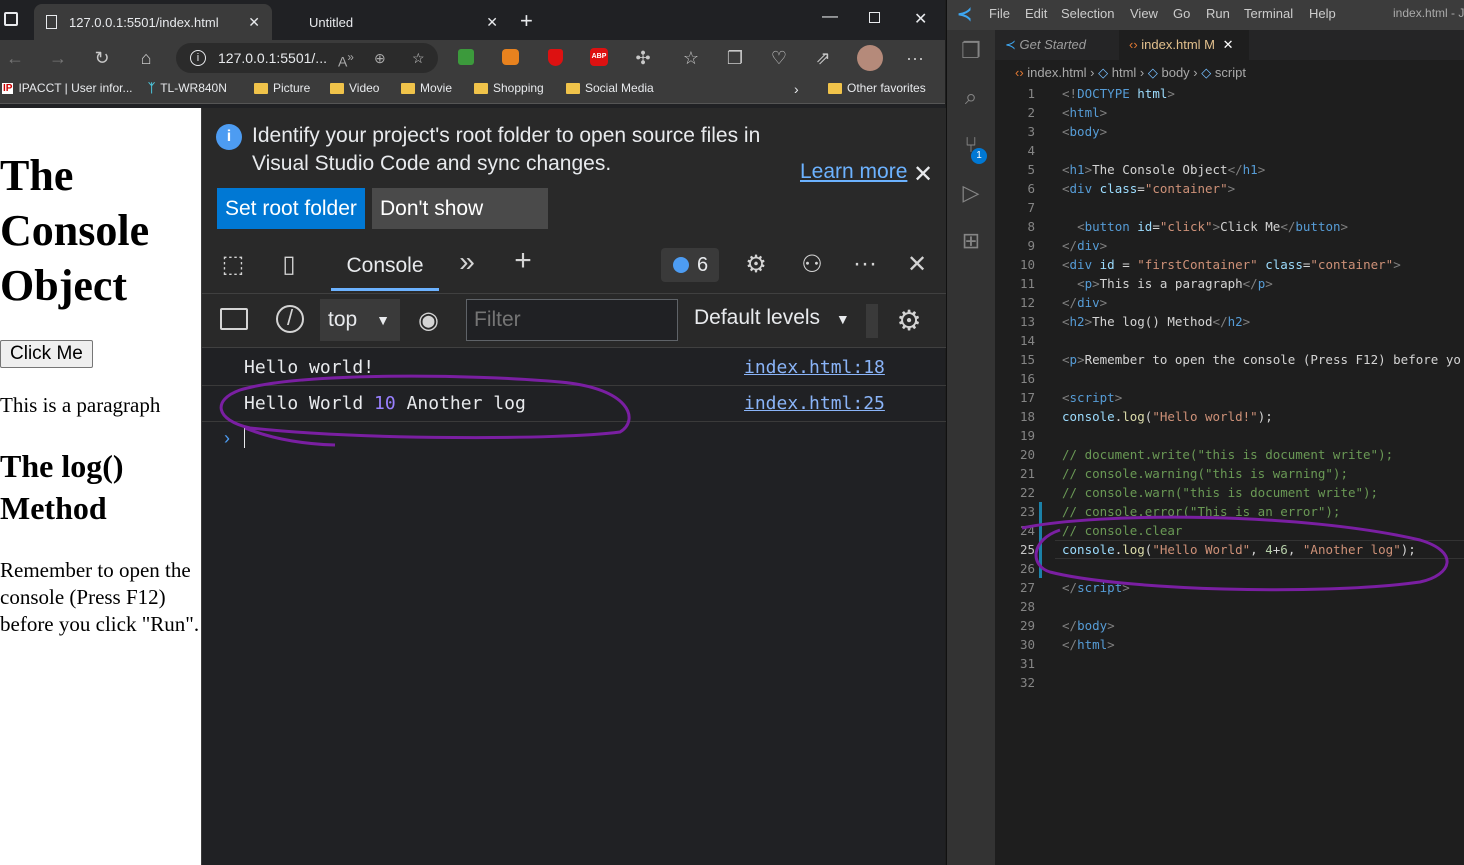 This screenshot has width=1464, height=865. Describe the element at coordinates (1235, 553) in the screenshot. I see `annotation-circle-code` at that location.